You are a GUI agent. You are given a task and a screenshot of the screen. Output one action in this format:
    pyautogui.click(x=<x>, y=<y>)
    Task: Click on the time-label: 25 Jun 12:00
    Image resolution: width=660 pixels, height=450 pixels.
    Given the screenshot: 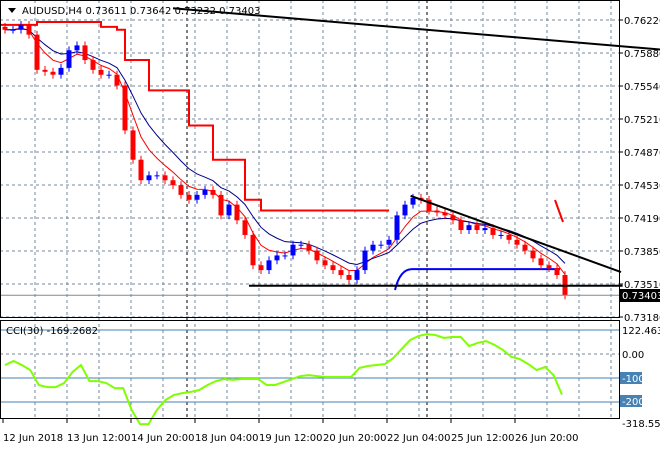 What is the action you would take?
    pyautogui.click(x=483, y=438)
    